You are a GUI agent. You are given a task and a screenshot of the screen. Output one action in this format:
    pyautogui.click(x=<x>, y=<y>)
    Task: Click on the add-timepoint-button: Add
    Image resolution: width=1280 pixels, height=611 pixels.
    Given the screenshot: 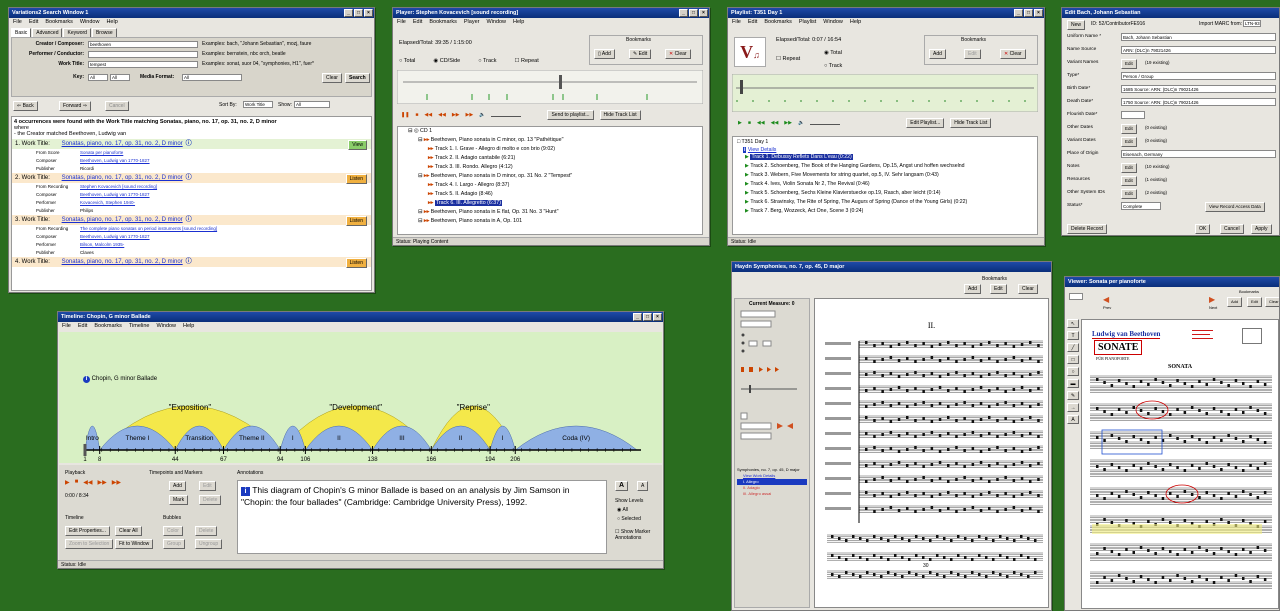 What is the action you would take?
    pyautogui.click(x=177, y=486)
    